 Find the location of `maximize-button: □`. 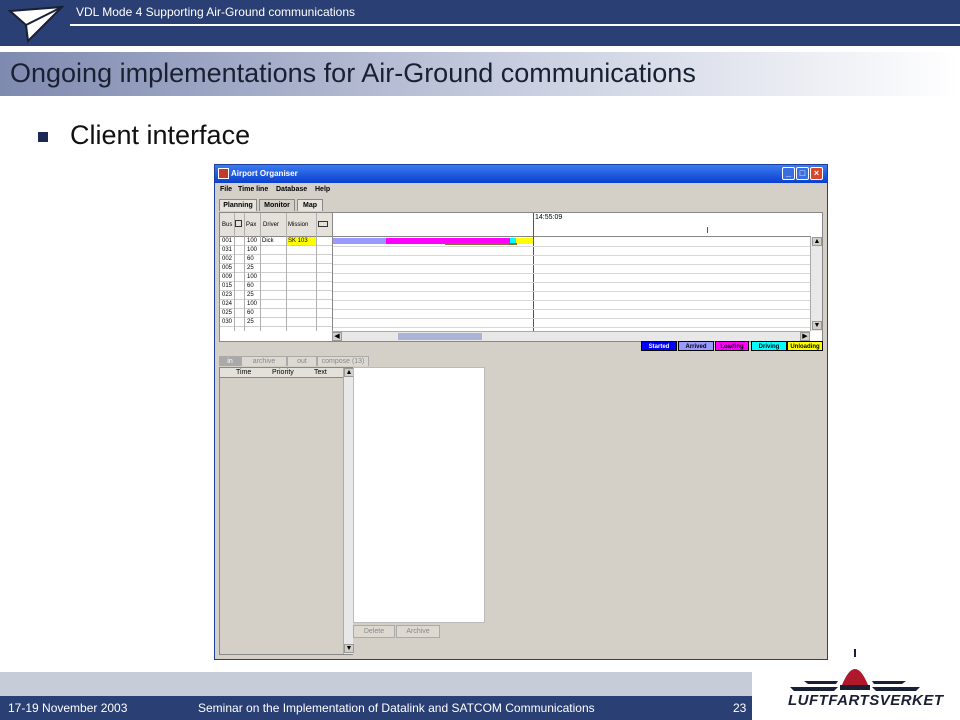

maximize-button: □ is located at coordinates (802, 173).